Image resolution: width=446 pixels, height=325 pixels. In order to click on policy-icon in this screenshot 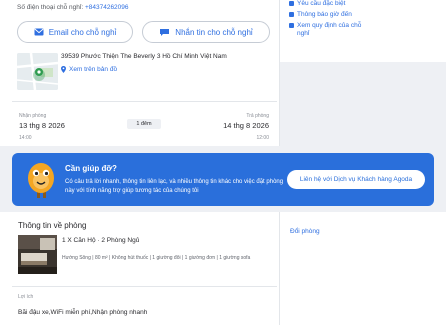, I will do `click(291, 25)`.